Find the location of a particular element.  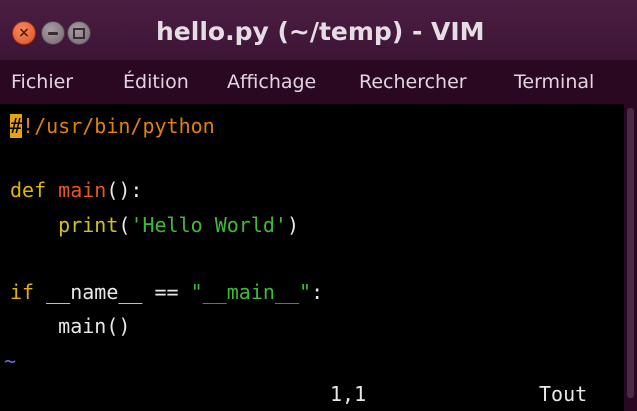

shebang-text: !/usr/bin/python is located at coordinates (118, 126).